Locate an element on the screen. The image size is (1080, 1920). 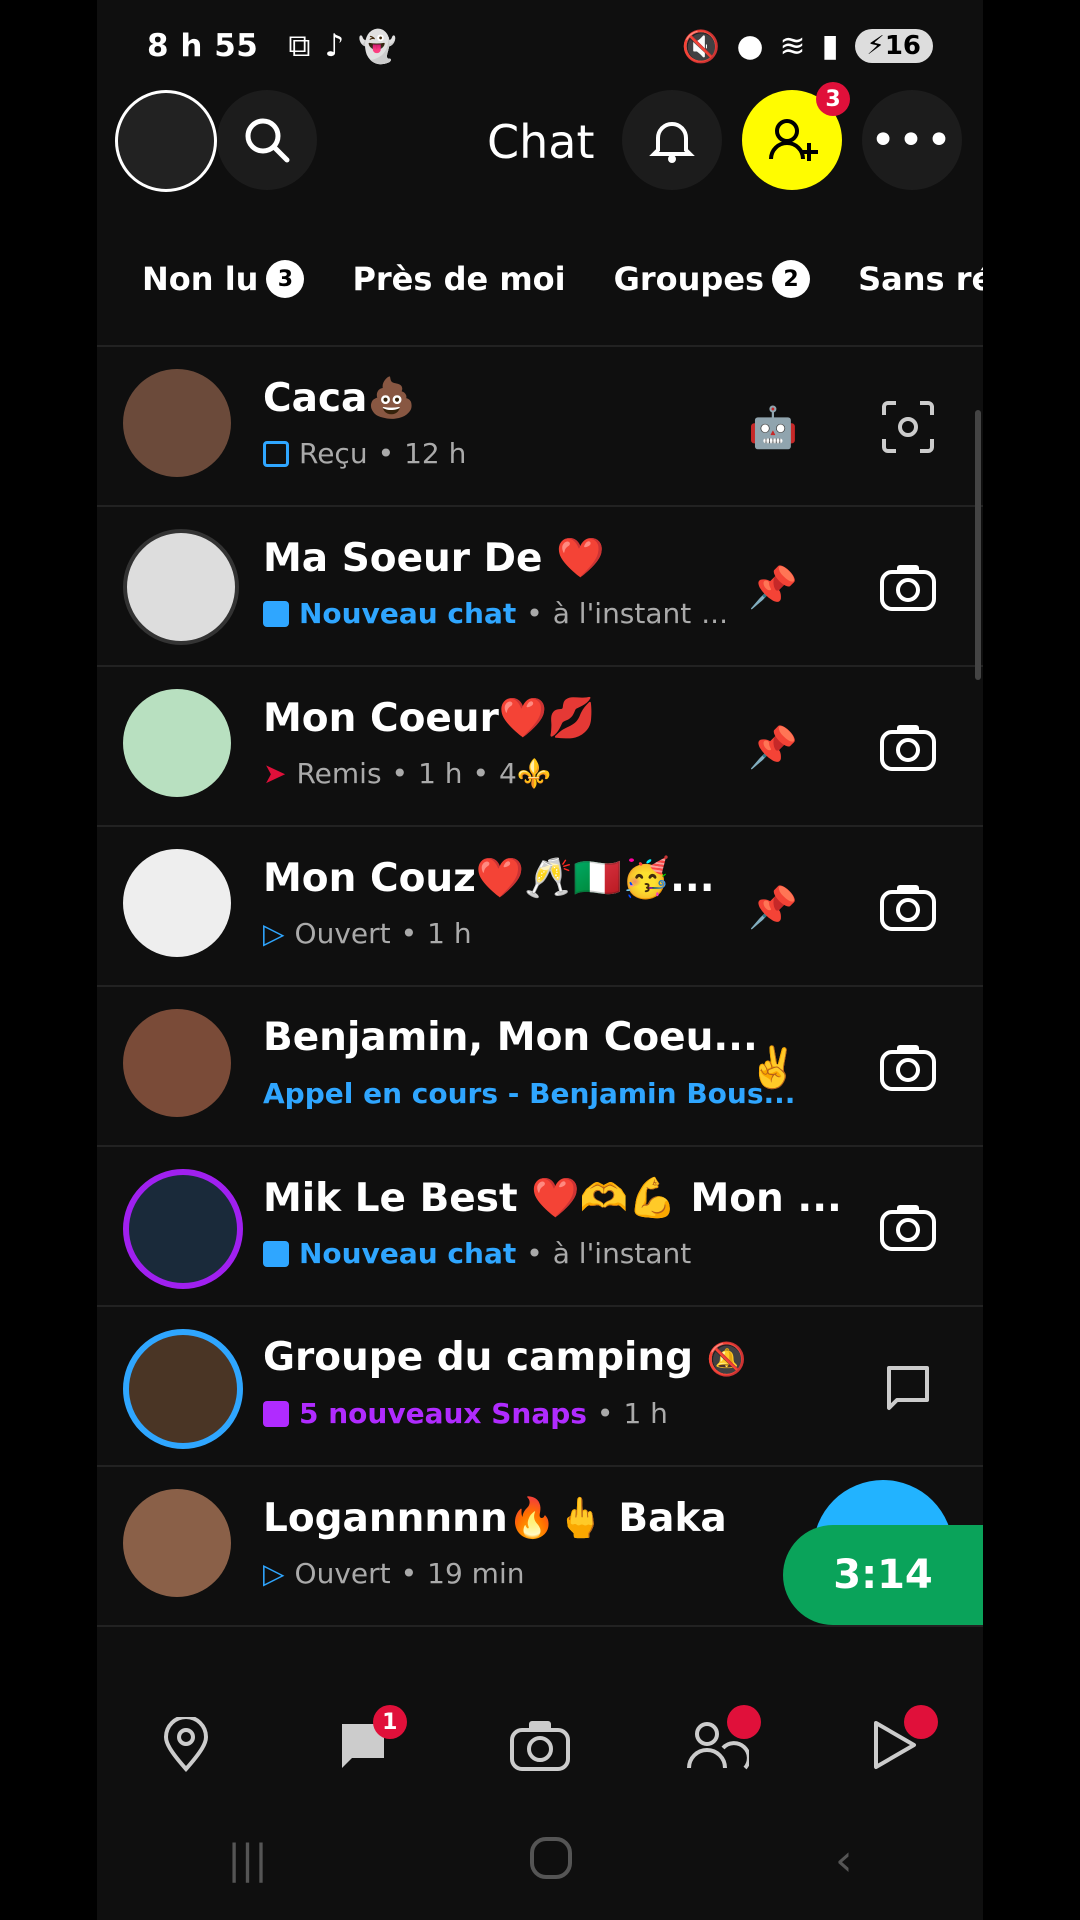
nav-friends is located at coordinates (719, 1745).